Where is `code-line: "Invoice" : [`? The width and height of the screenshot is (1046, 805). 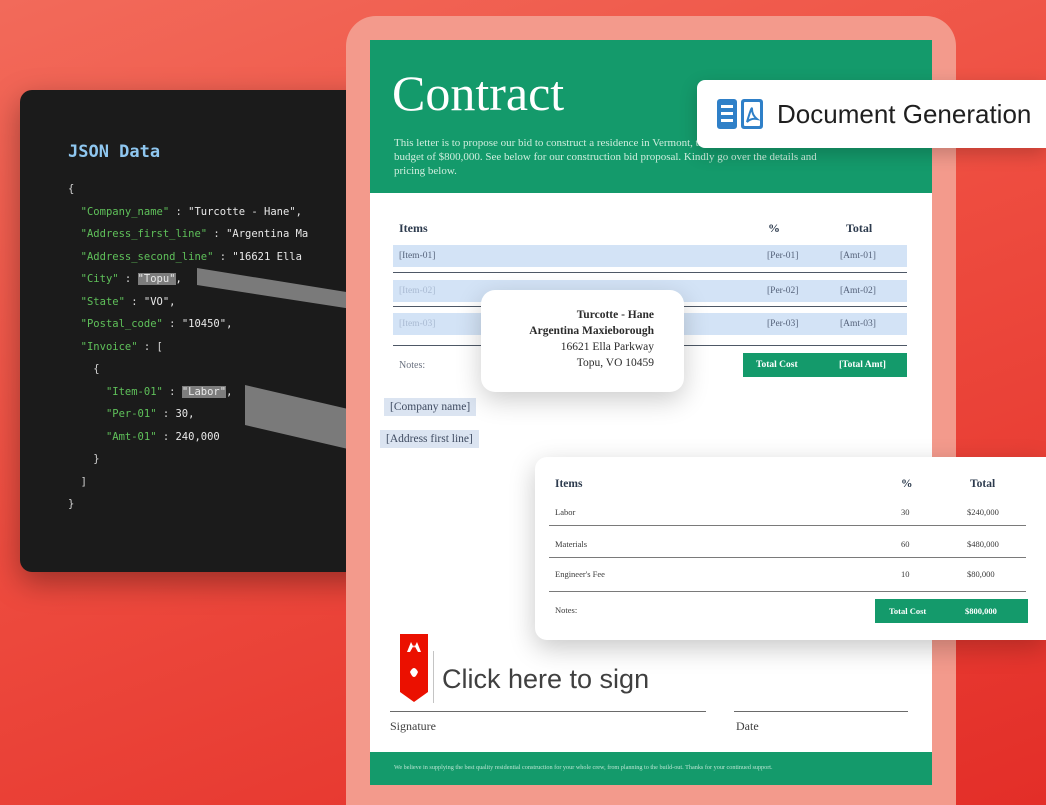
code-line: "Invoice" : [ is located at coordinates (188, 347).